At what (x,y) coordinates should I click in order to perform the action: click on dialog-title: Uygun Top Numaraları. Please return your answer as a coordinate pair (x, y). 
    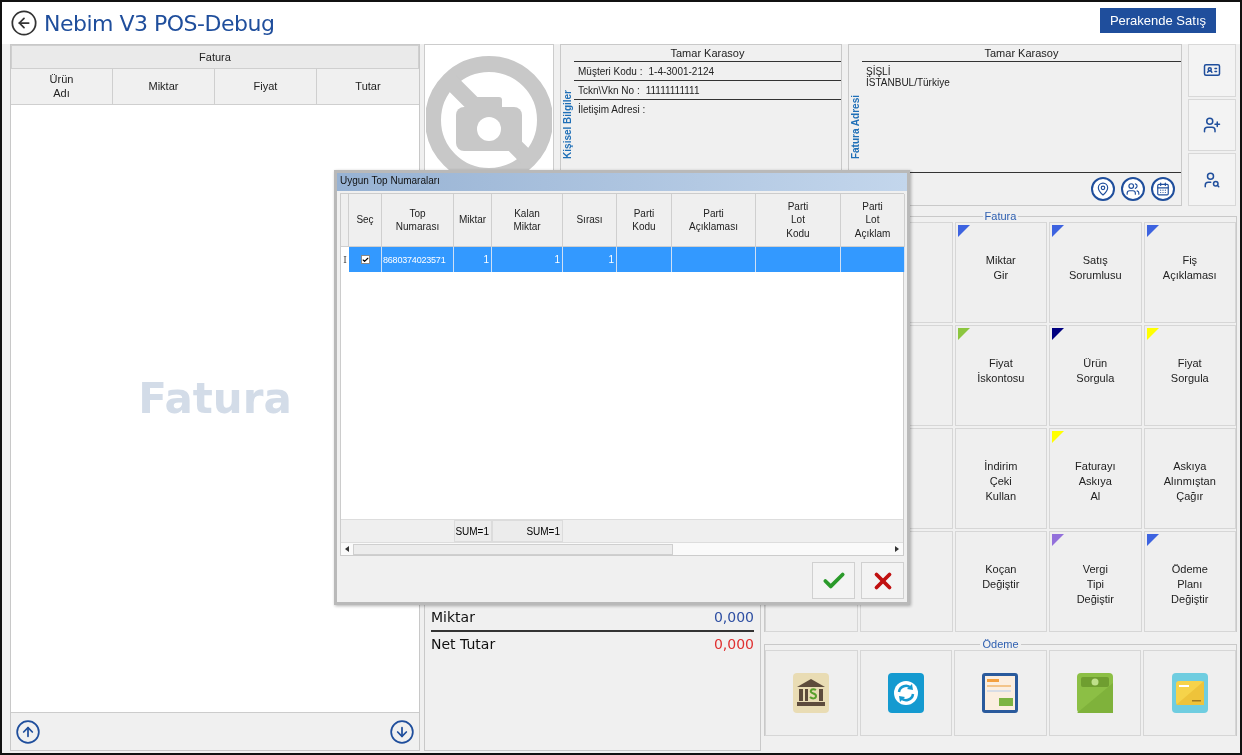
    Looking at the image, I should click on (622, 182).